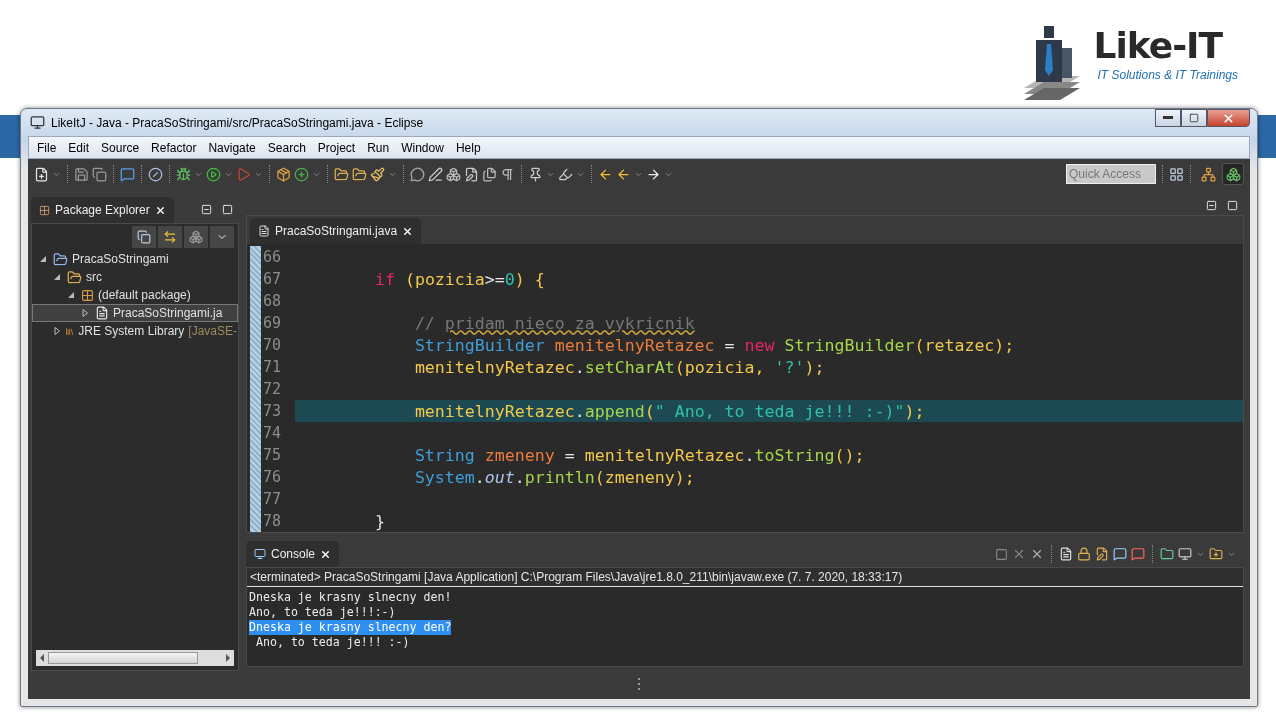 The height and width of the screenshot is (718, 1276). What do you see at coordinates (435, 174) in the screenshot?
I see `pen-icon` at bounding box center [435, 174].